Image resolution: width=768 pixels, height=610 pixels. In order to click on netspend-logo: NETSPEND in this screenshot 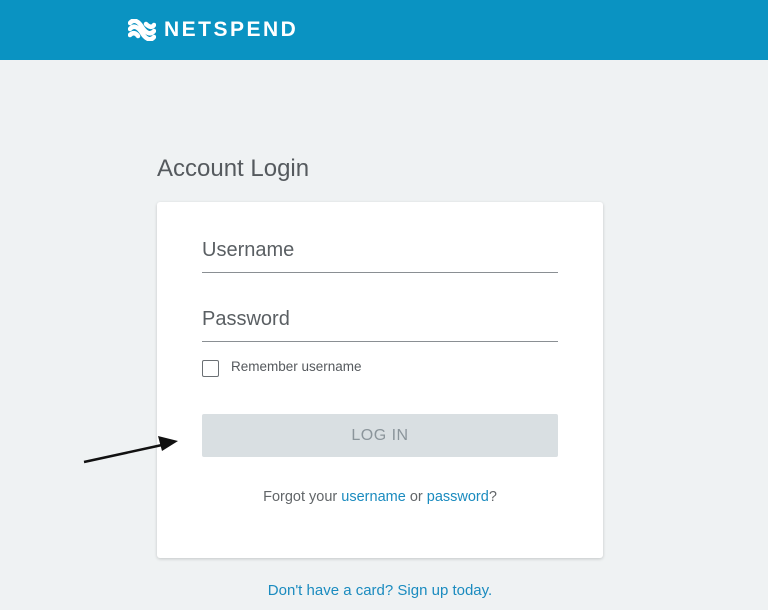, I will do `click(213, 30)`.